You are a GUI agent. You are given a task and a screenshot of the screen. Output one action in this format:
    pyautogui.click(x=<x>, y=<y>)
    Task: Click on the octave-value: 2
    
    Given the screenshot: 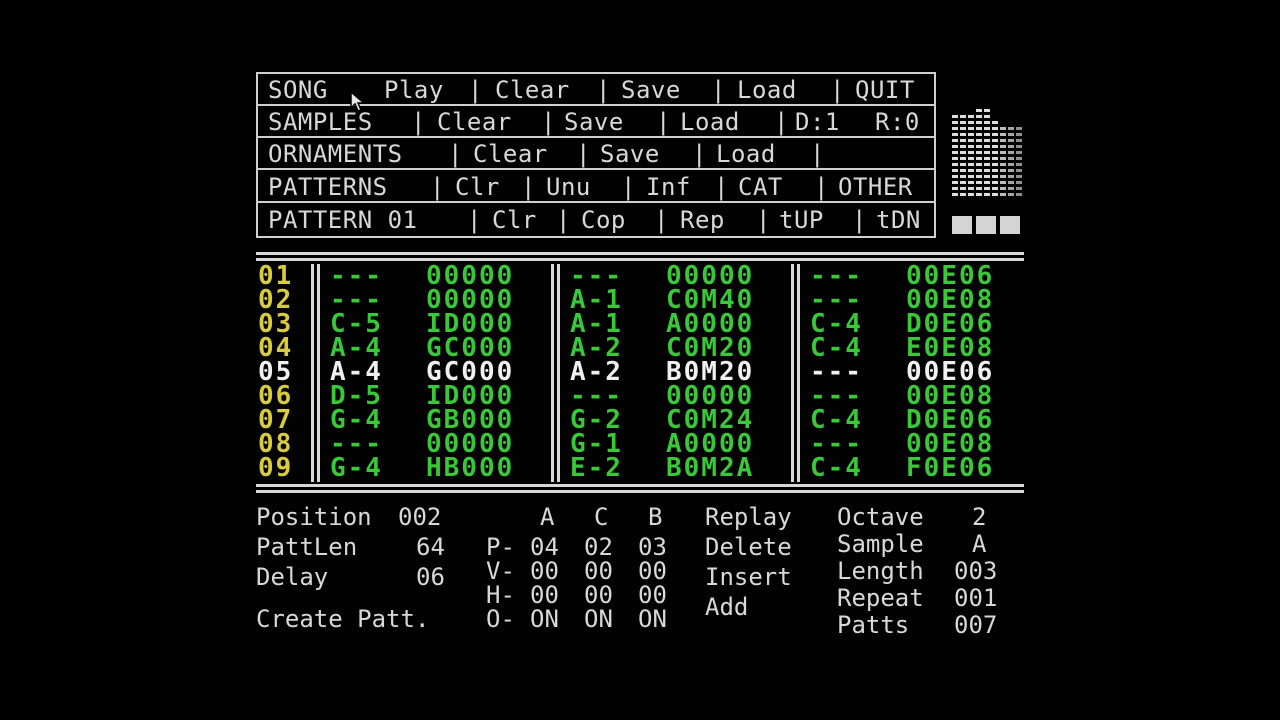 What is the action you would take?
    pyautogui.click(x=979, y=517)
    